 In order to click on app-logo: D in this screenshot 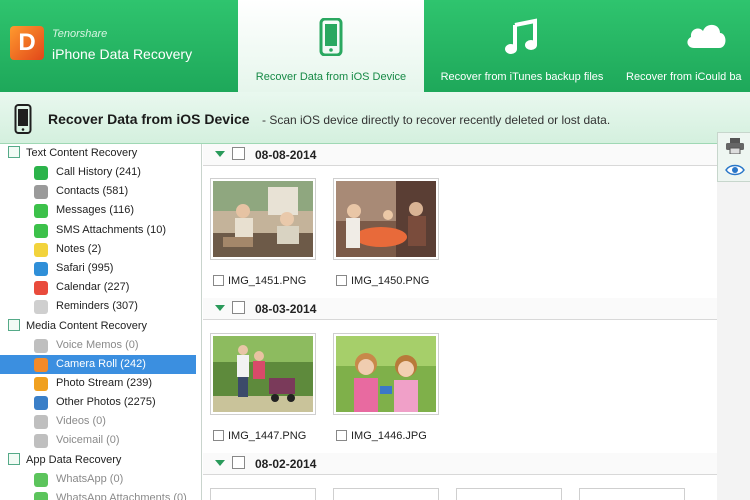, I will do `click(27, 43)`.